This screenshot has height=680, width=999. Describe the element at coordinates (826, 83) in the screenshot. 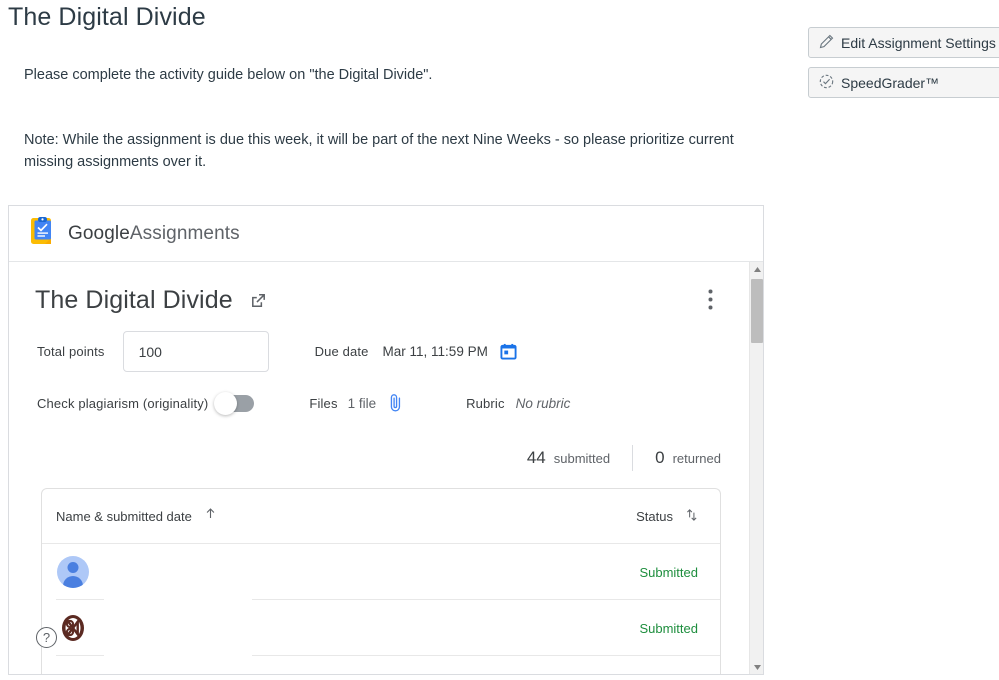

I see `speedgrader-icon` at that location.